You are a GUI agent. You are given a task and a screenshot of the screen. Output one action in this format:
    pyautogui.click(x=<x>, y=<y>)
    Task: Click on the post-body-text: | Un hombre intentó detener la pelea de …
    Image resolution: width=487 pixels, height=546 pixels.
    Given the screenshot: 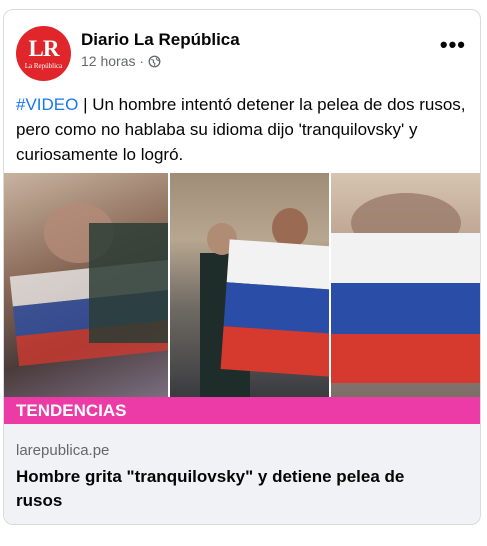 What is the action you would take?
    pyautogui.click(x=241, y=129)
    